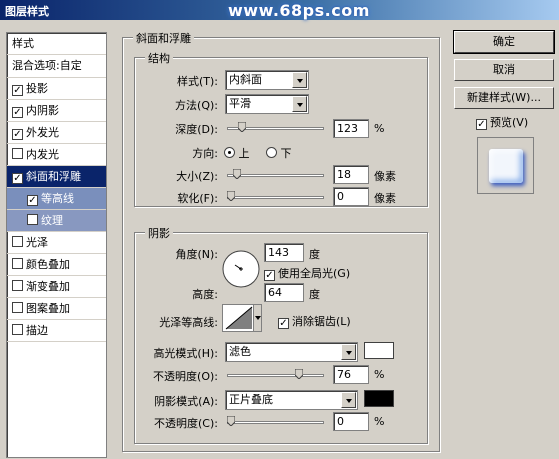 The height and width of the screenshot is (459, 559). What do you see at coordinates (314, 294) in the screenshot?
I see `altitude-unit: 度` at bounding box center [314, 294].